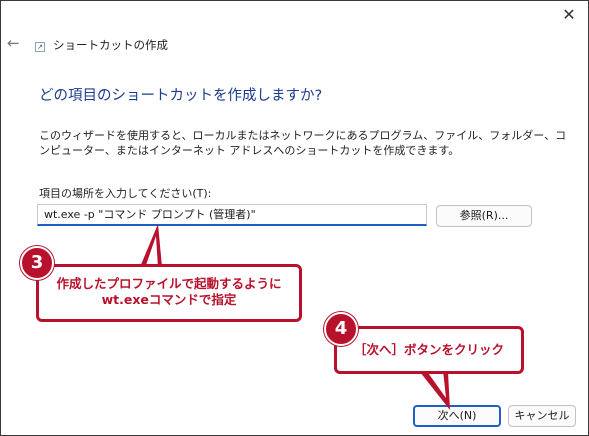  I want to click on callout3-line2: wt.exeコマンドで指定, so click(169, 299).